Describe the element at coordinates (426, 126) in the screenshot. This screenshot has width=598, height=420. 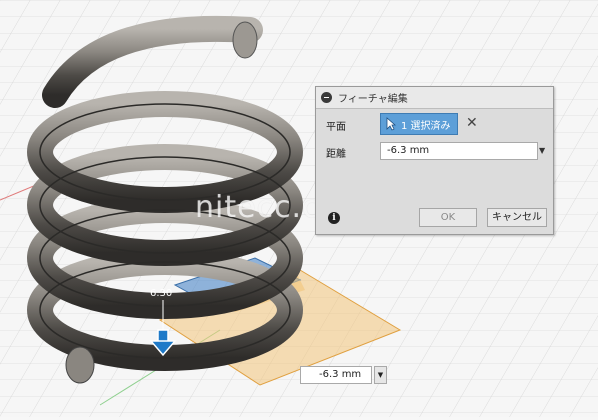
I see `selection-count: 1 選択済み` at that location.